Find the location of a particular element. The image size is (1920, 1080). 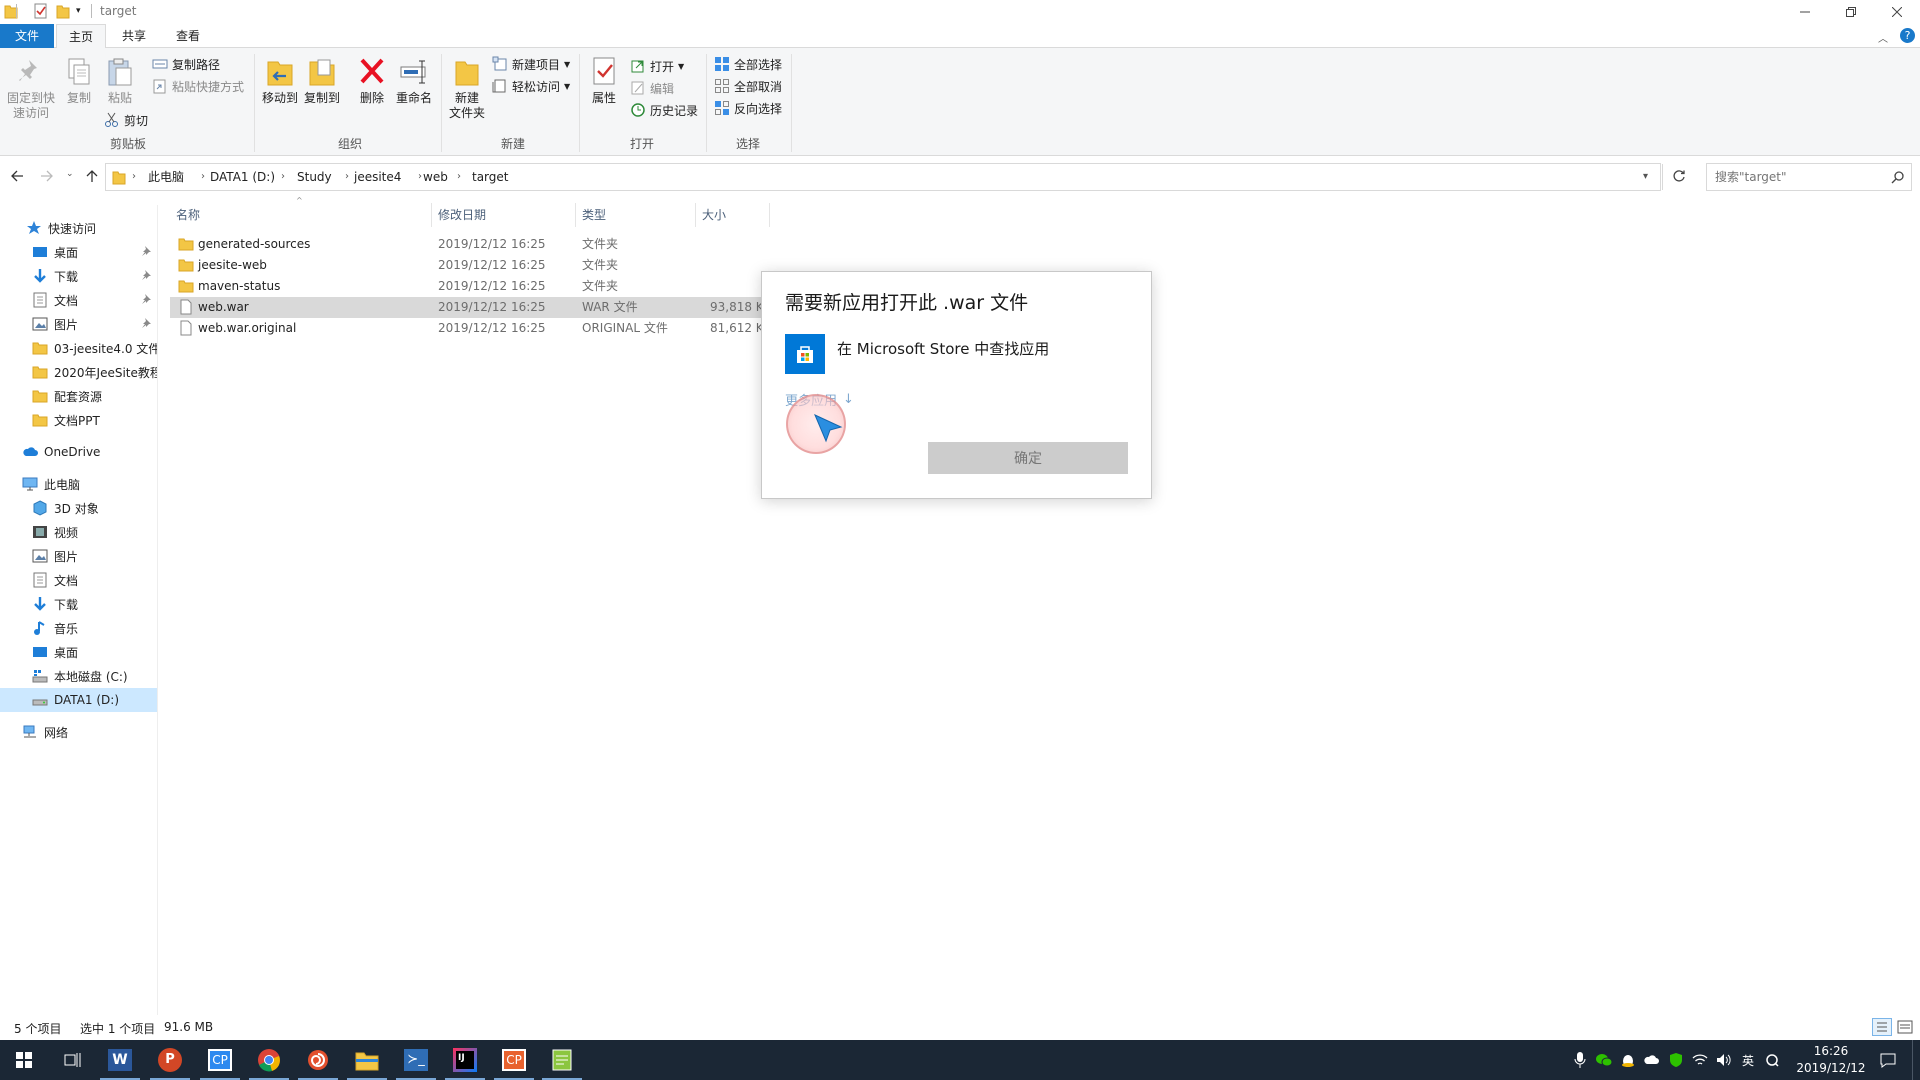

sidebar-item-jeesite-files: 03-jeesite4.0 文件 is located at coordinates (78, 348).